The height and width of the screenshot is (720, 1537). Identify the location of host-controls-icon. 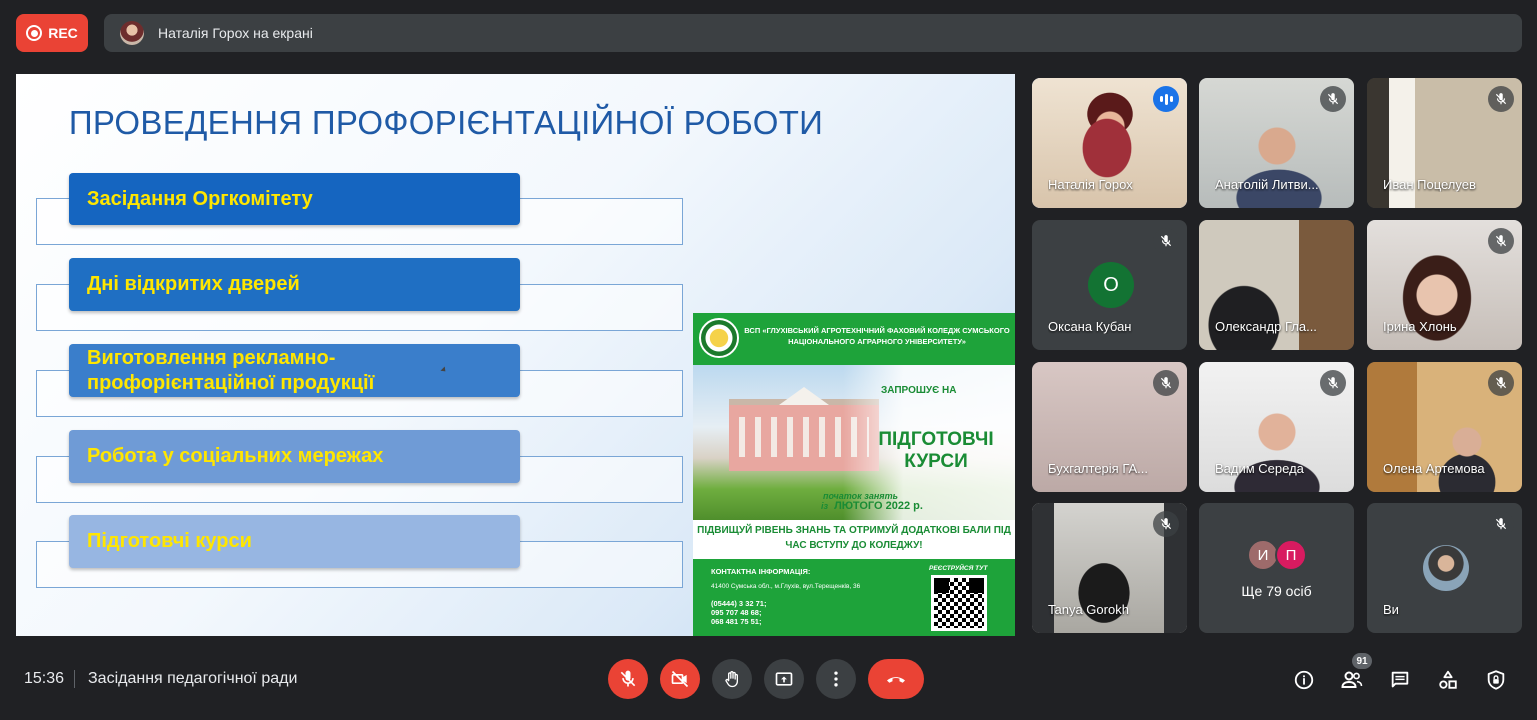
(1496, 680).